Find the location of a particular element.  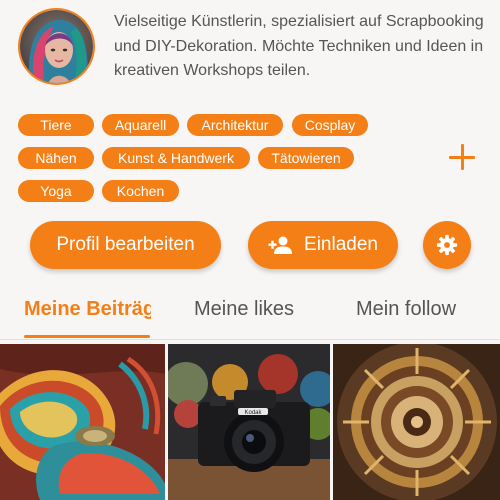

tab-my-likes: Meine likes is located at coordinates (244, 309).